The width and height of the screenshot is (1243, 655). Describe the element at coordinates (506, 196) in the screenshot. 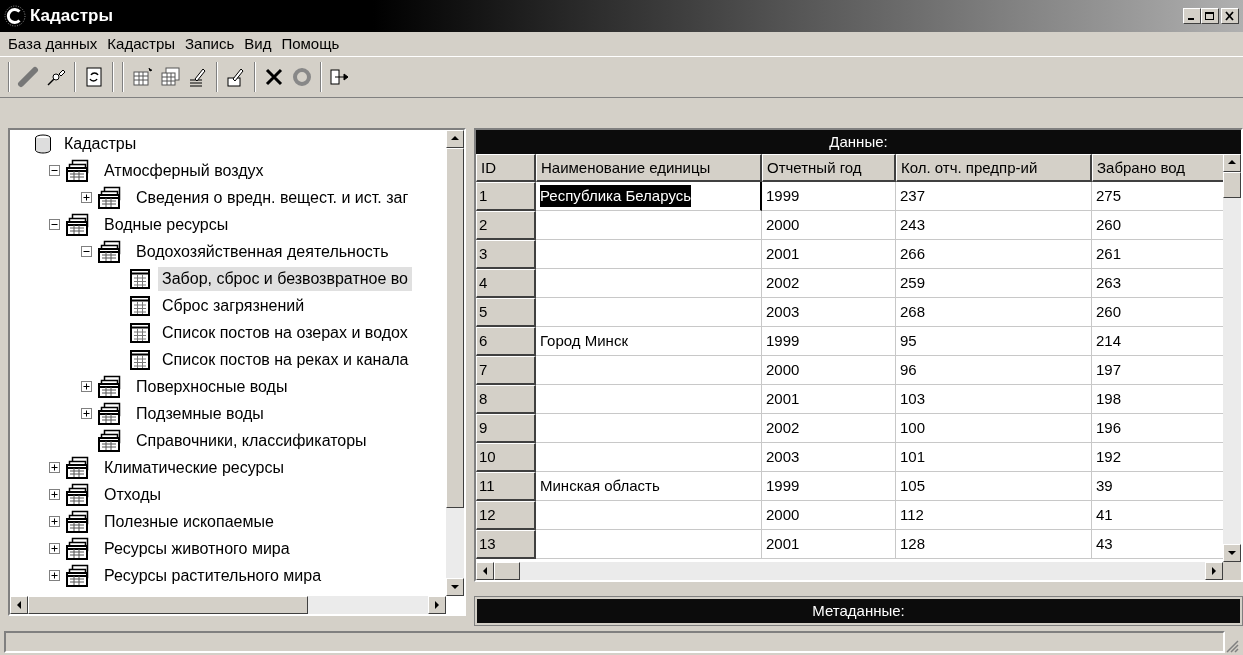

I see `row-header: 1` at that location.